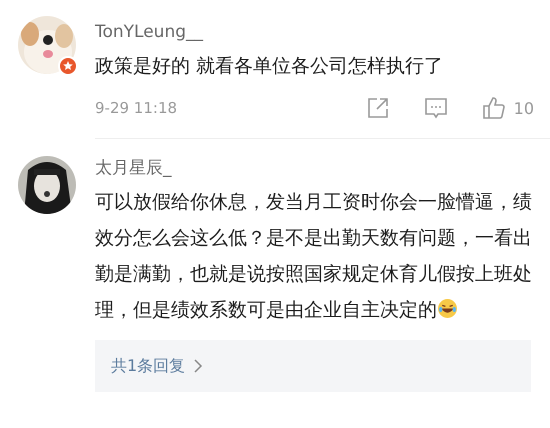 This screenshot has height=428, width=550. What do you see at coordinates (269, 66) in the screenshot?
I see `comment-text: 政策是好的 就看各单位各公司怎样执行了` at bounding box center [269, 66].